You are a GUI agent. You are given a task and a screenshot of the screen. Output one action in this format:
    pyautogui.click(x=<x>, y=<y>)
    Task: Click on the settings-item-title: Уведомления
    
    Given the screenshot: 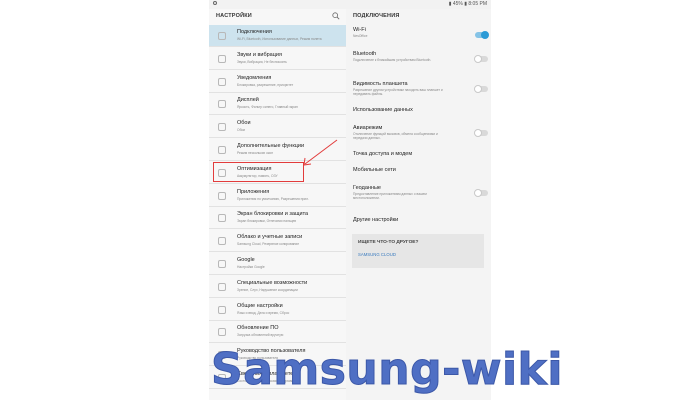 What is the action you would take?
    pyautogui.click(x=254, y=77)
    